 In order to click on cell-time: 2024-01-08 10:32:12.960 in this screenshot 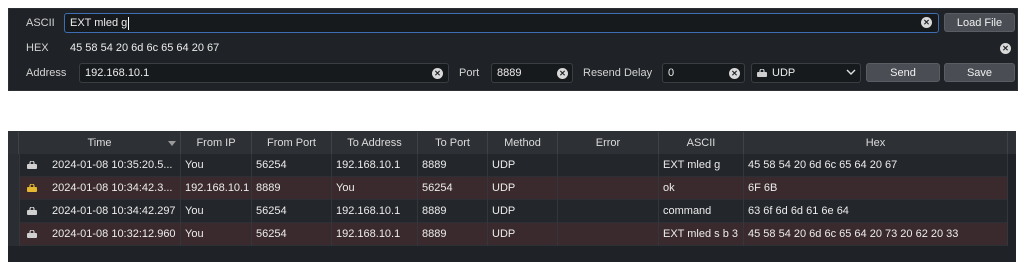, I will do `click(100, 234)`.